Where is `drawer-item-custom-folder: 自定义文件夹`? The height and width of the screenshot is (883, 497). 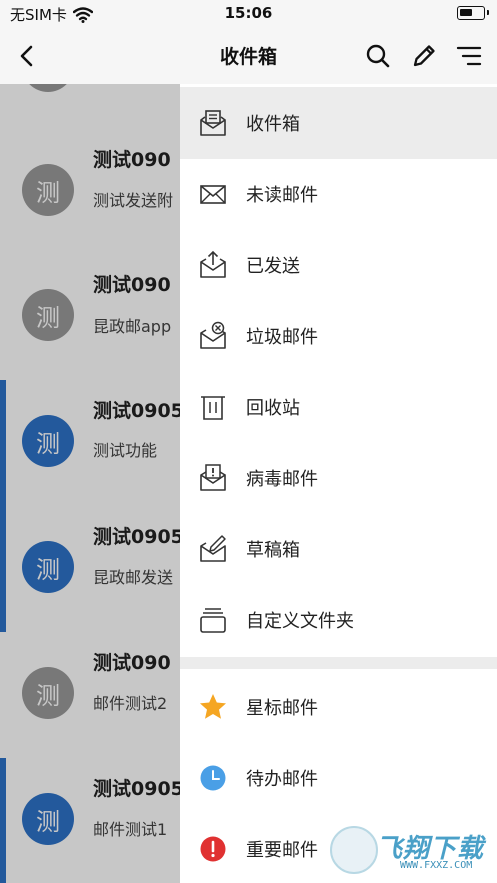 drawer-item-custom-folder: 自定义文件夹 is located at coordinates (338, 620).